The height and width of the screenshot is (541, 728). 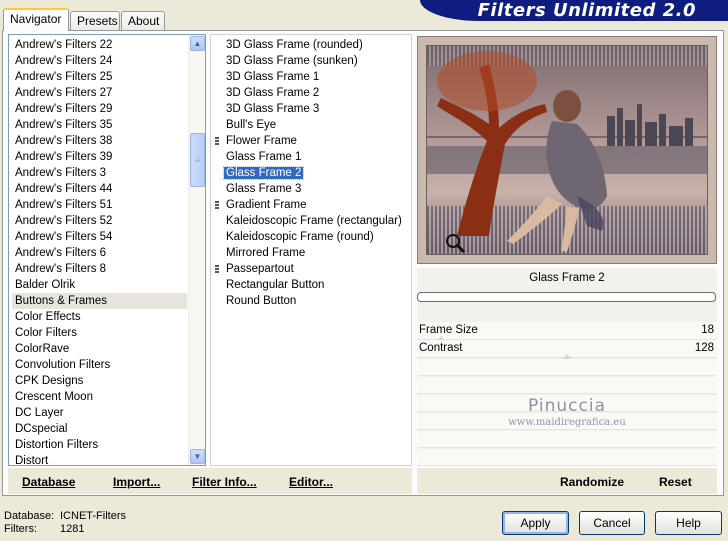 I want to click on filter-item-label: Mirrored Frame, so click(x=266, y=253).